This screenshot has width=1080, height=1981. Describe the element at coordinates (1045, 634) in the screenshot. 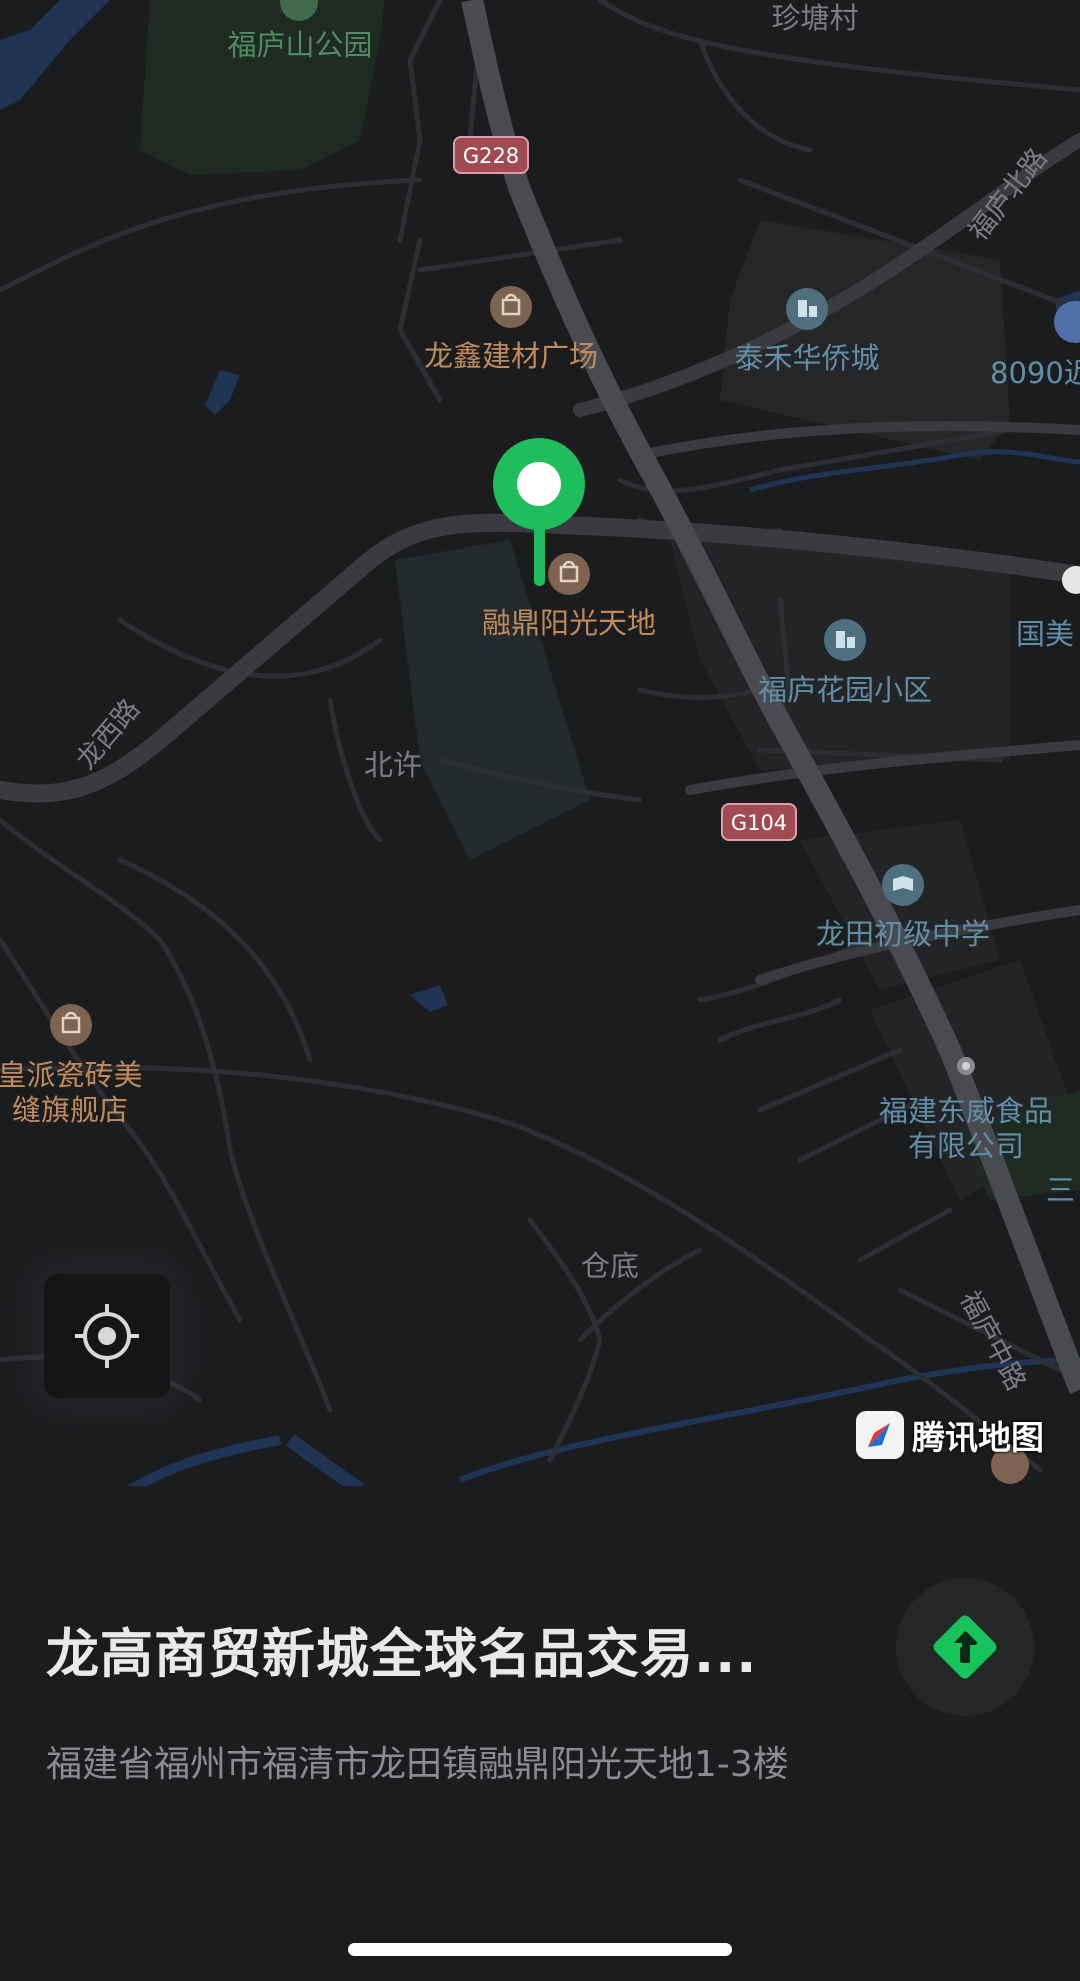

I see `poi-label: 国美` at that location.